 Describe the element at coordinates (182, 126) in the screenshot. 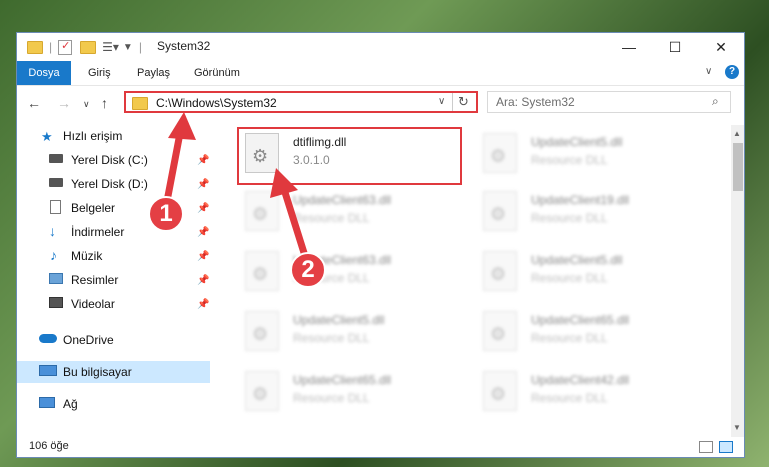

I see `arrow-1-head` at that location.